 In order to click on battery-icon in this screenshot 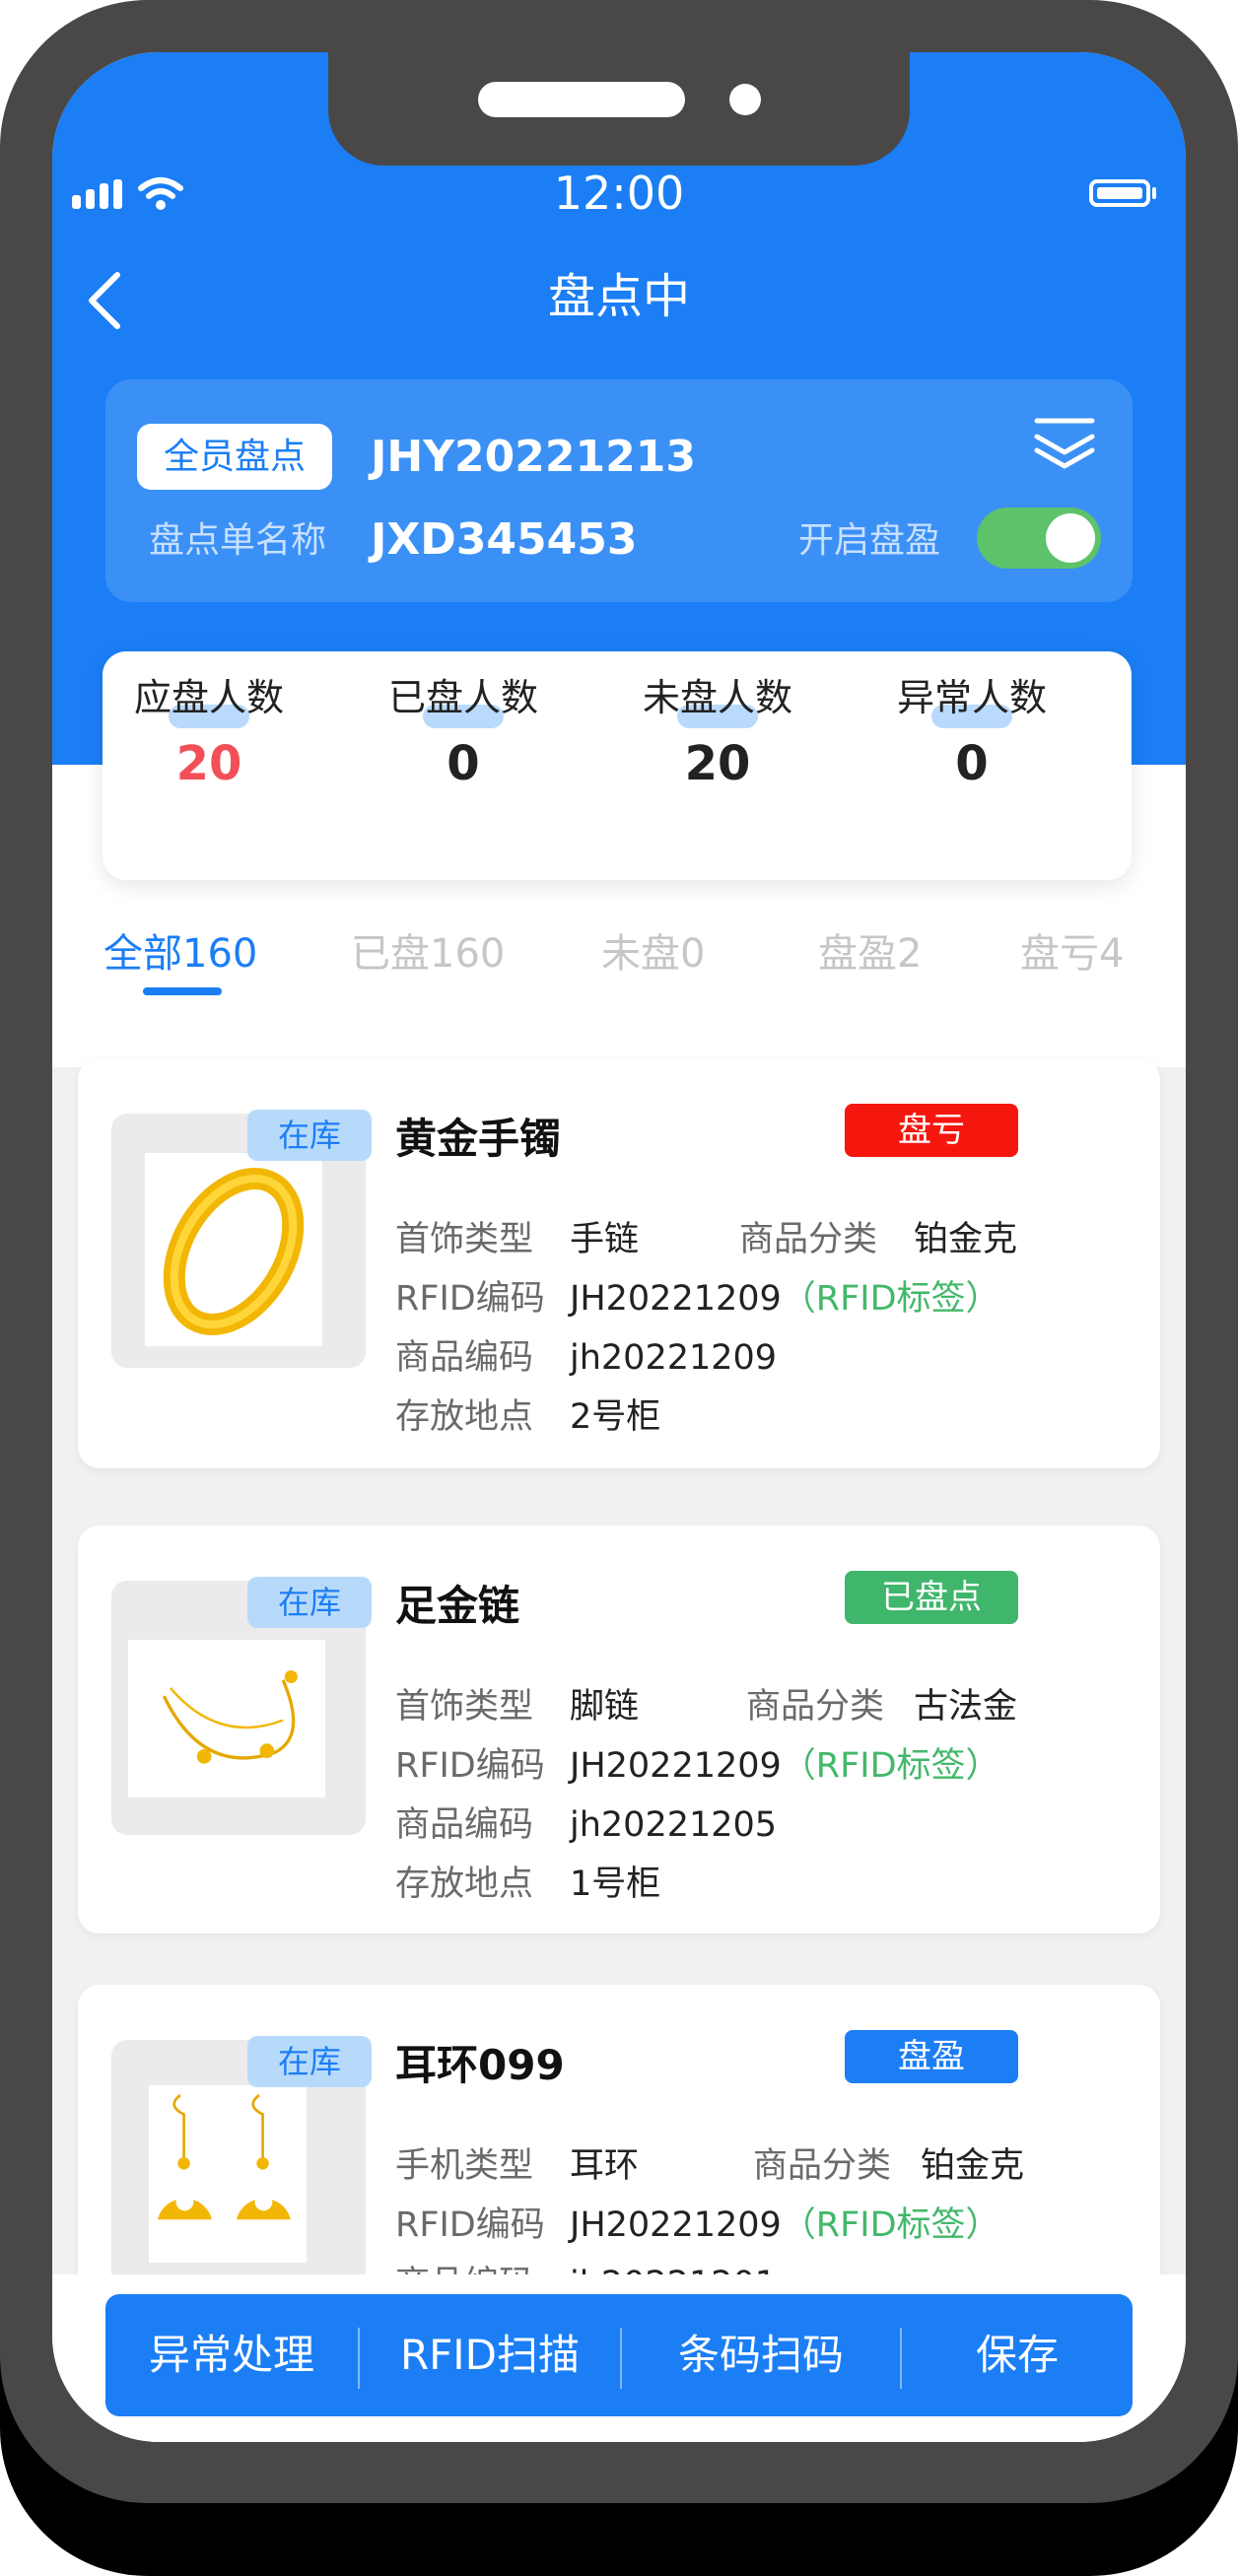, I will do `click(1119, 193)`.